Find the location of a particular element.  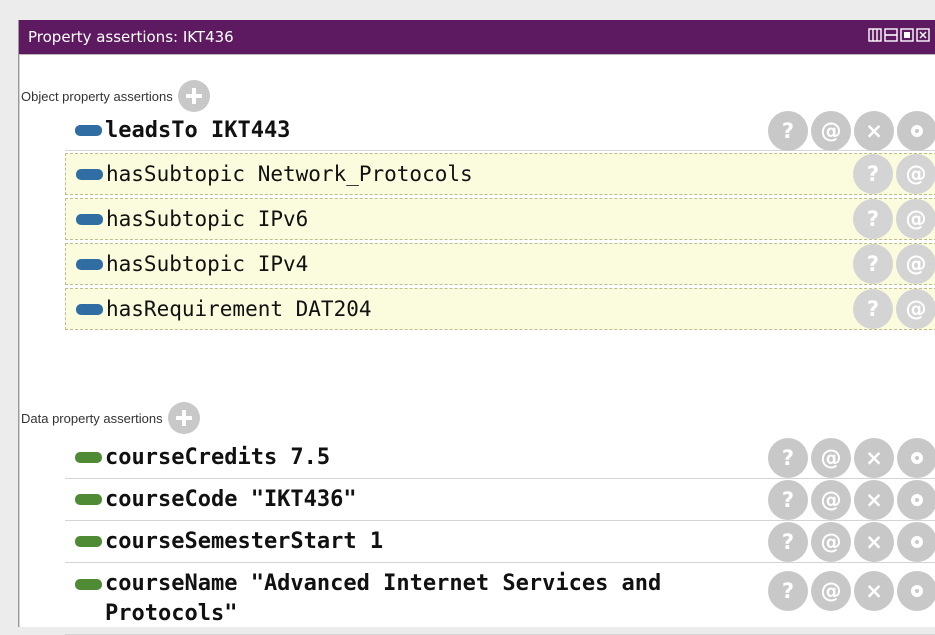

inferred-assertion-row: hasSubtopic IPv4 ? @ is located at coordinates (500, 264).